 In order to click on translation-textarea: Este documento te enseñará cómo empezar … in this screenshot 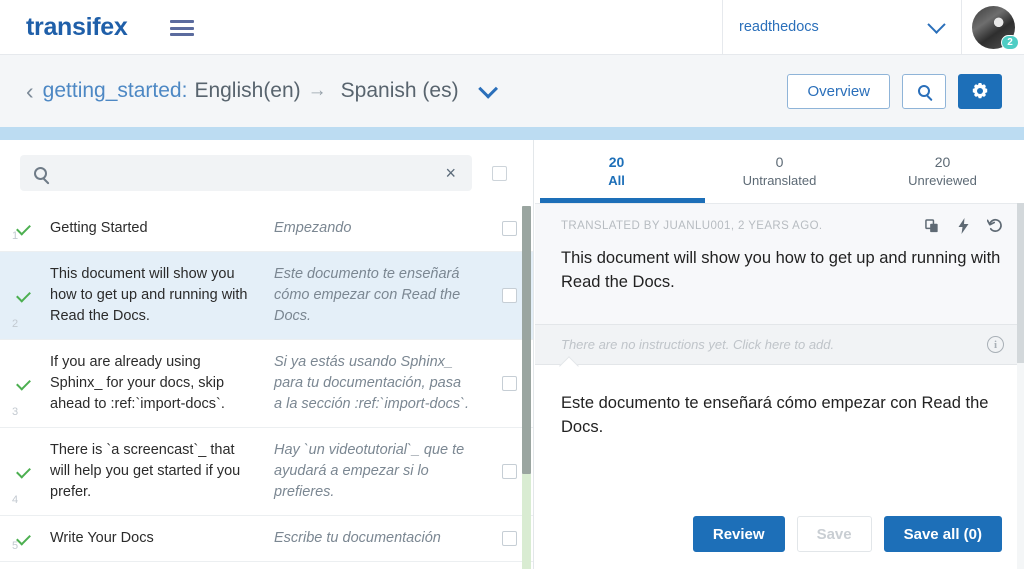, I will do `click(779, 415)`.